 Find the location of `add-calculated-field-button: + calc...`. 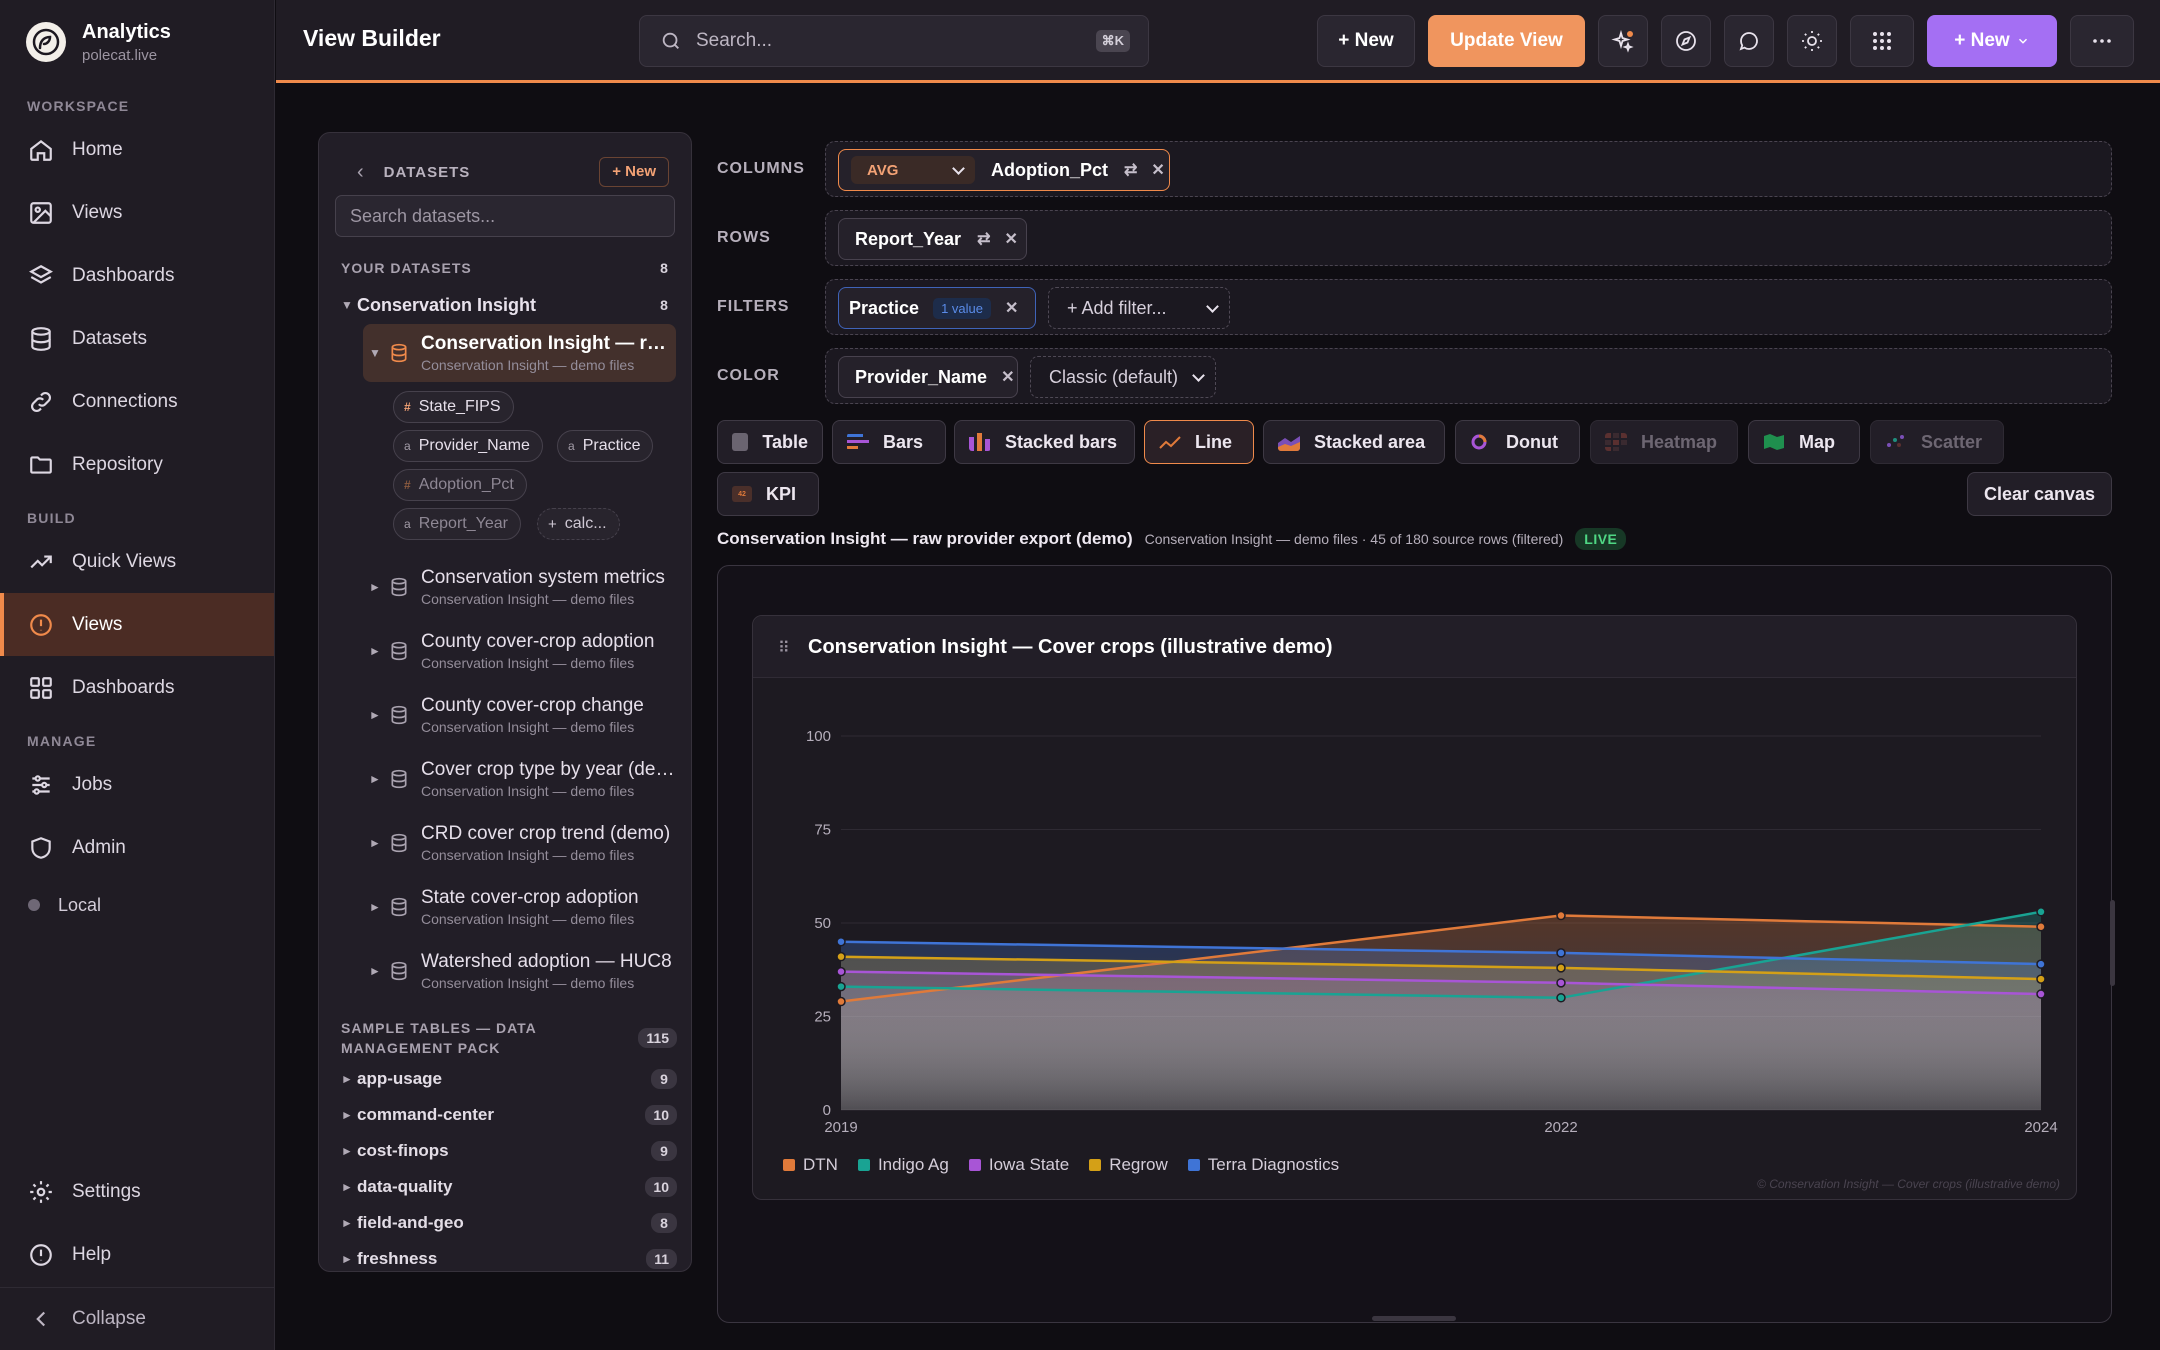

add-calculated-field-button: + calc... is located at coordinates (578, 524).